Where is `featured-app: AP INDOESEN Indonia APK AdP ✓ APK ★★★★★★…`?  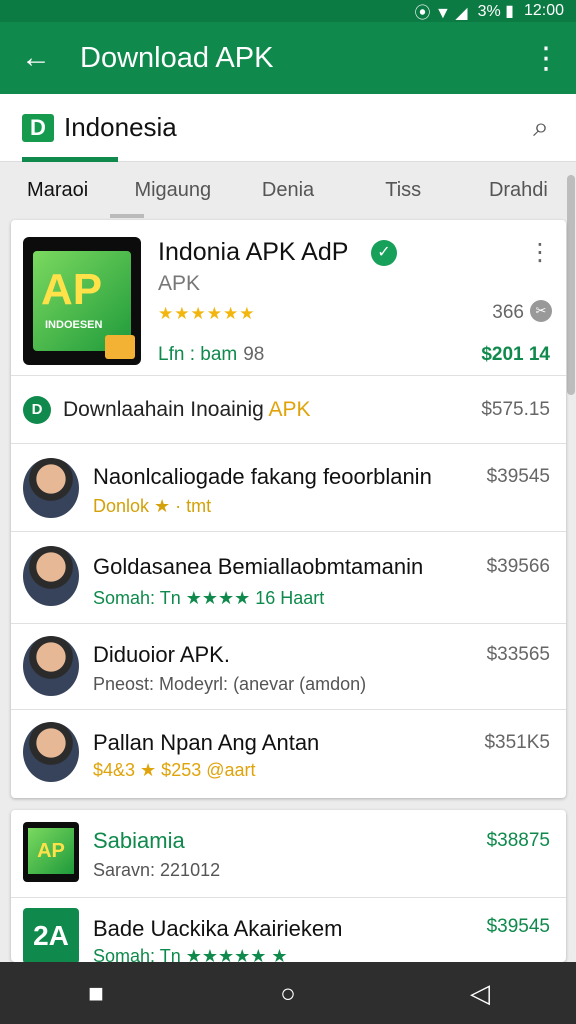
featured-app: AP INDOESEN Indonia APK AdP ✓ APK ★★★★★★… is located at coordinates (288, 298).